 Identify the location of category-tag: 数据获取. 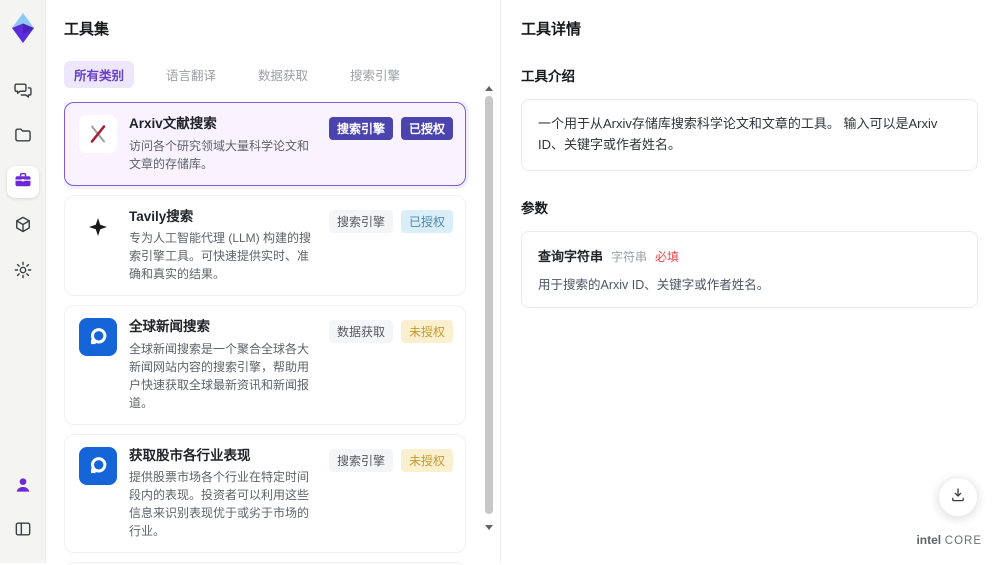
(360, 332).